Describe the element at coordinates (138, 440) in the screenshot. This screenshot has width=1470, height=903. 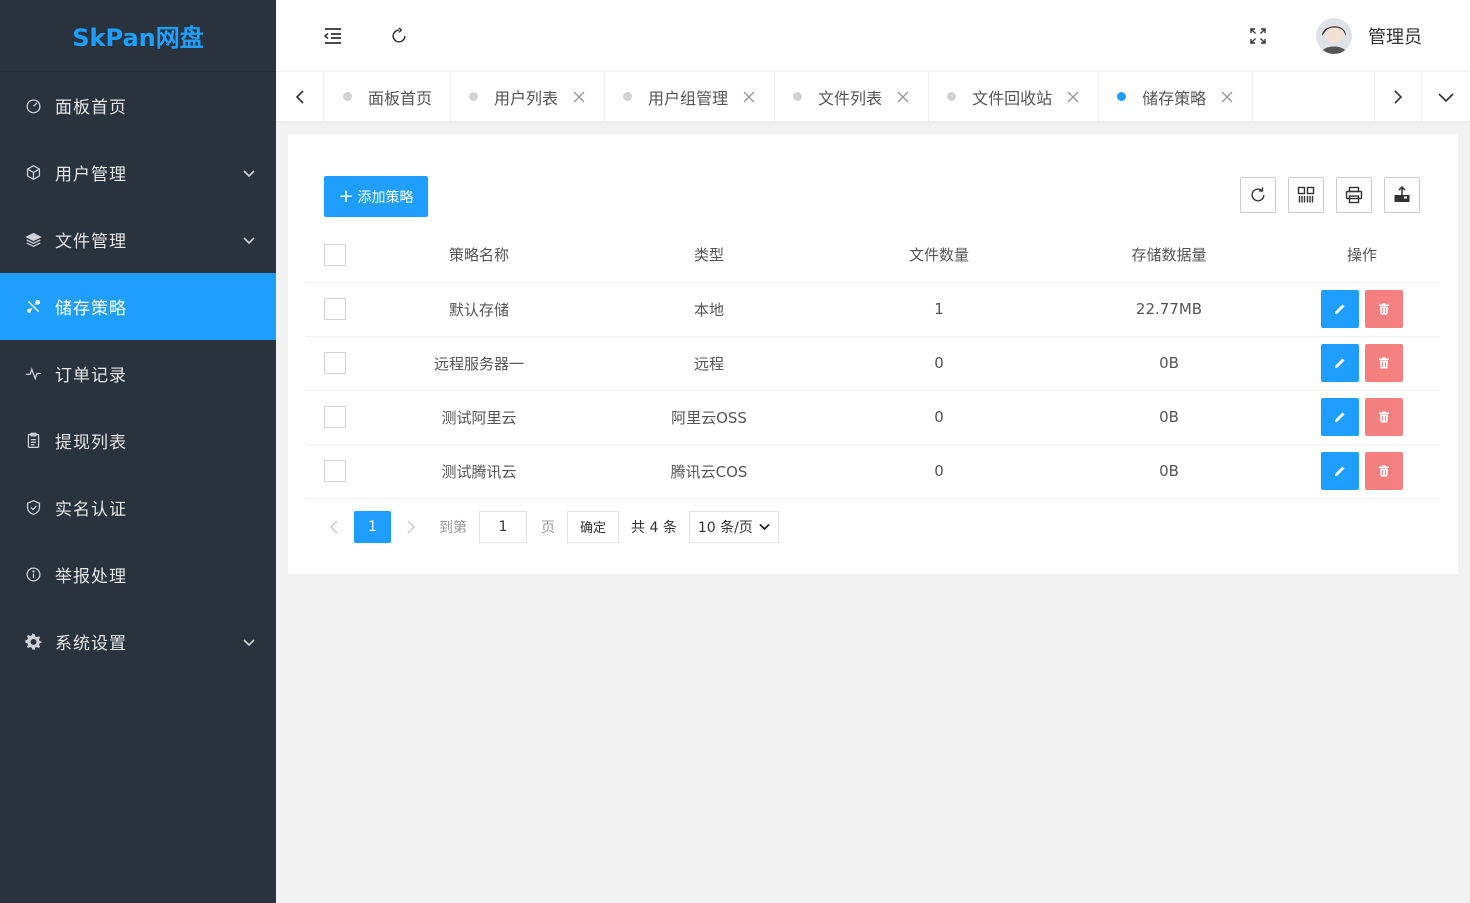
I see `sidebar-item-withdrawals: 提现列表` at that location.